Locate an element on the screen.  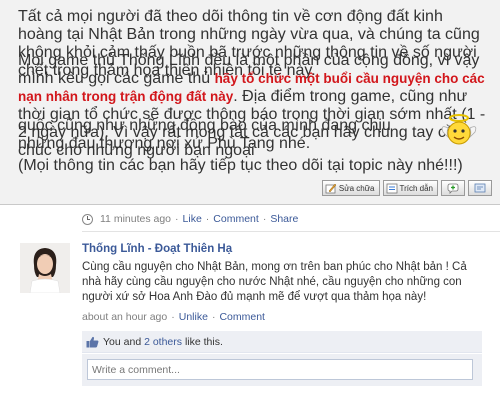
likes-others-link: 2 others is located at coordinates (163, 342).